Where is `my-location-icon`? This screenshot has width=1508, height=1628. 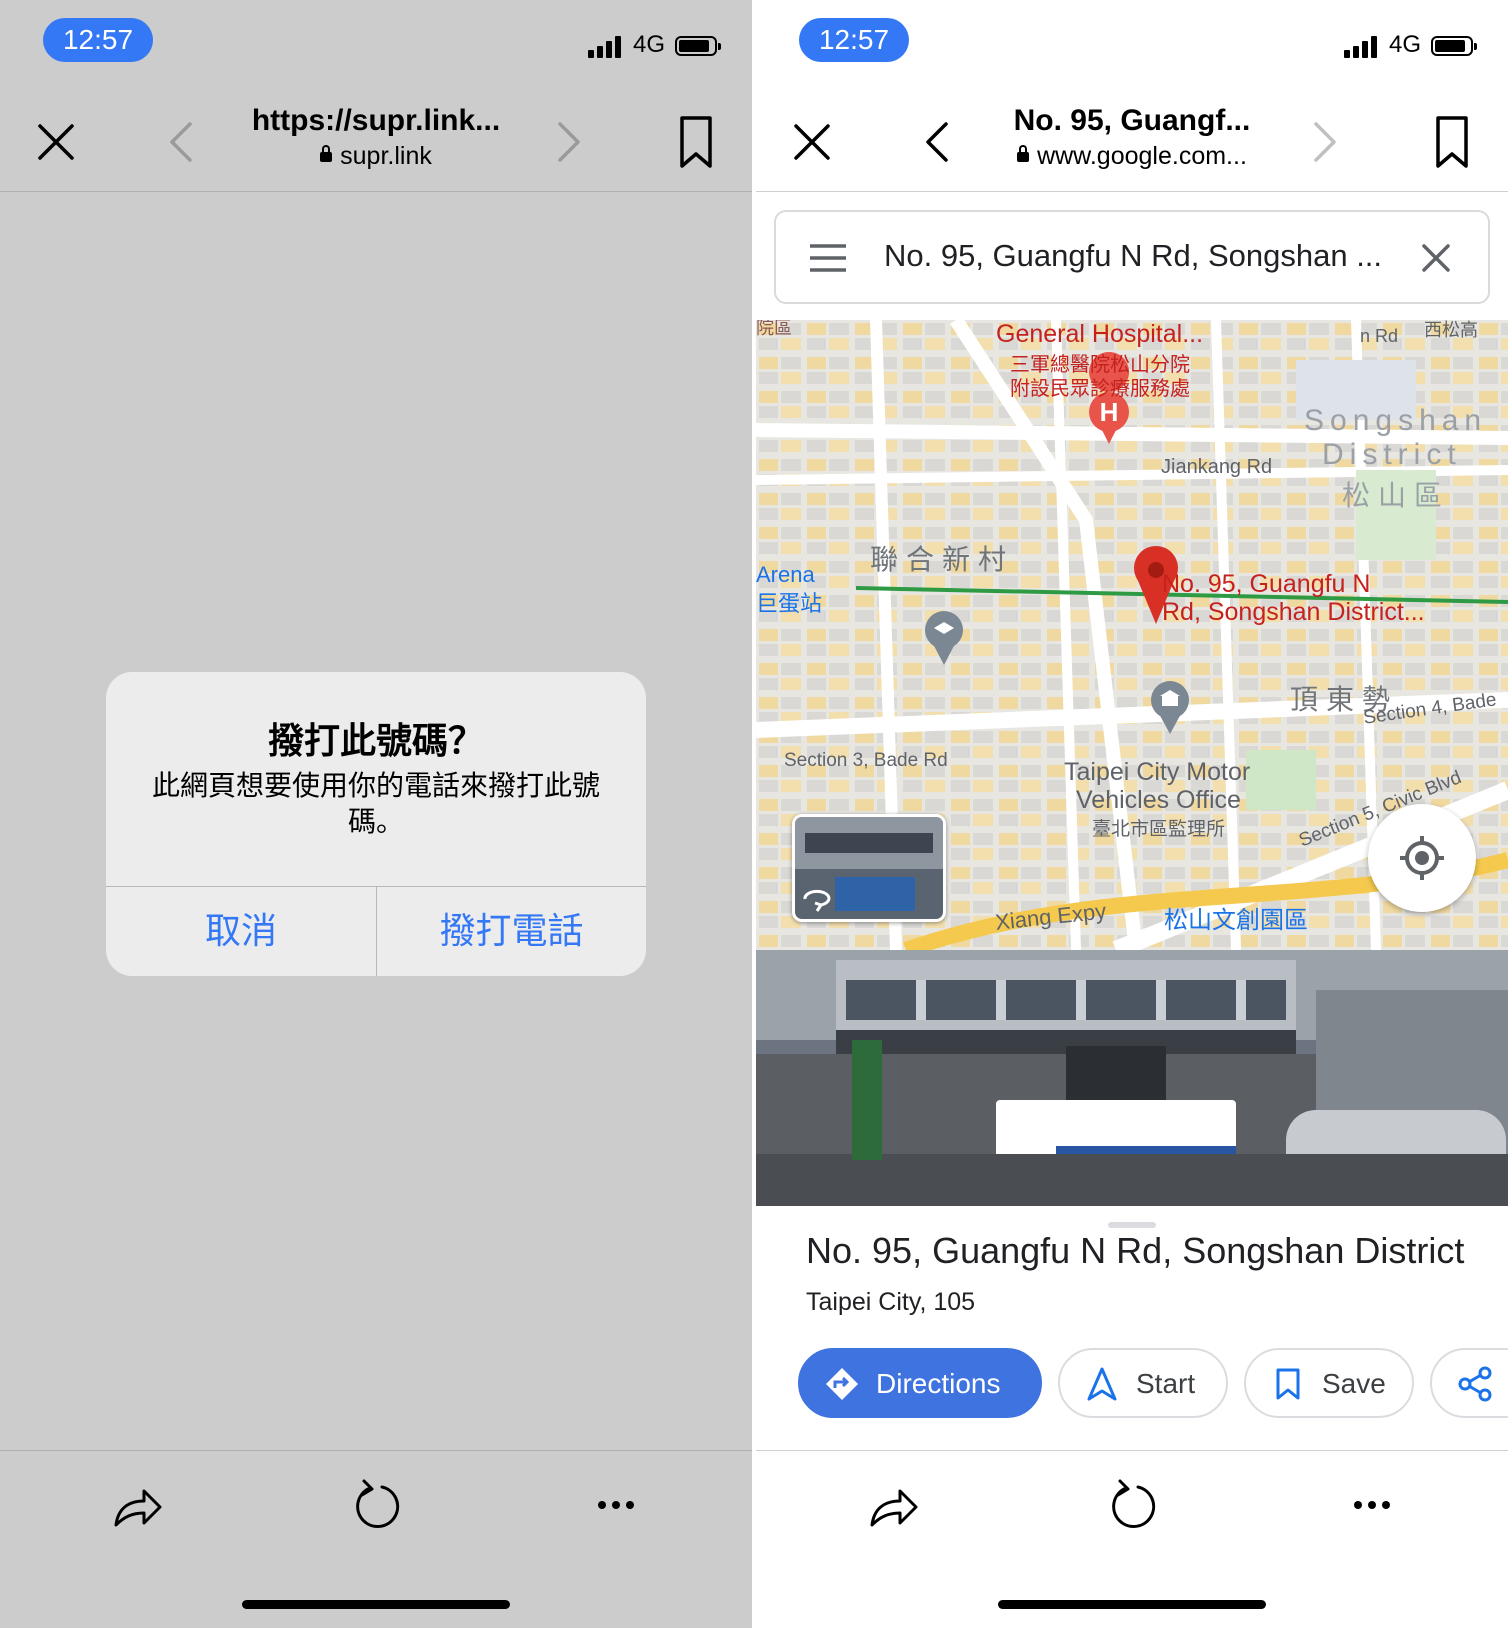 my-location-icon is located at coordinates (1422, 858).